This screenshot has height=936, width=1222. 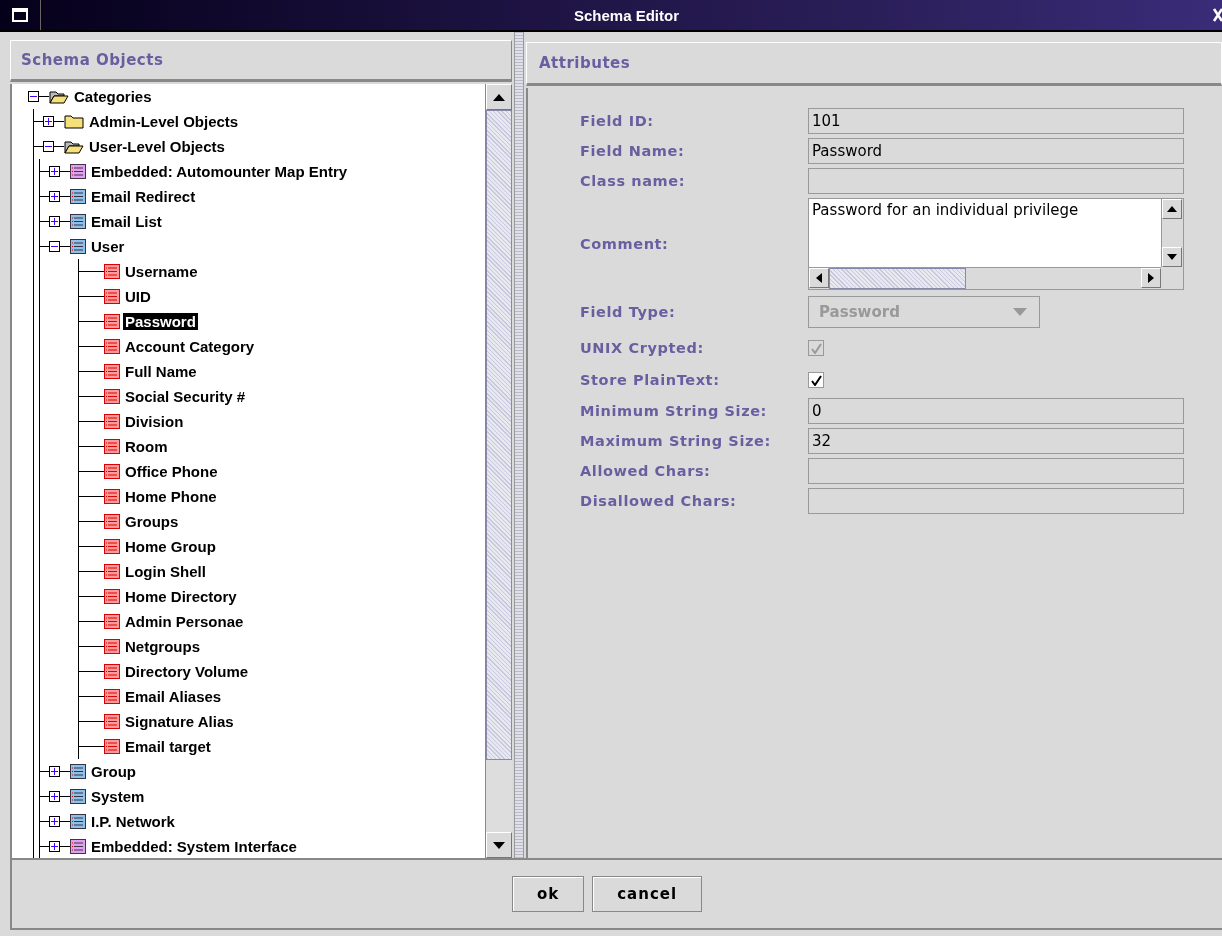 I want to click on field-label: Comment:, so click(x=625, y=244).